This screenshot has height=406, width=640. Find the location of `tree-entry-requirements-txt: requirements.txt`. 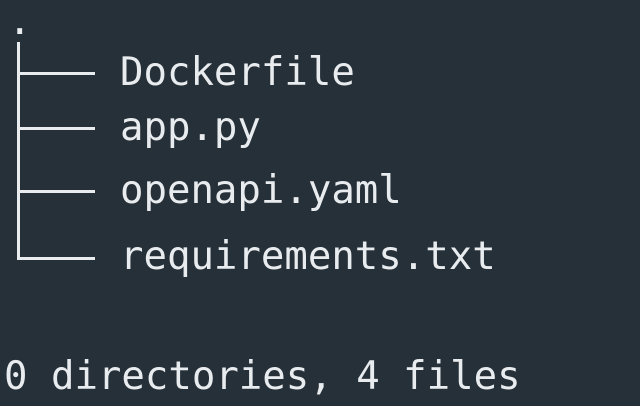

tree-entry-requirements-txt: requirements.txt is located at coordinates (308, 256).